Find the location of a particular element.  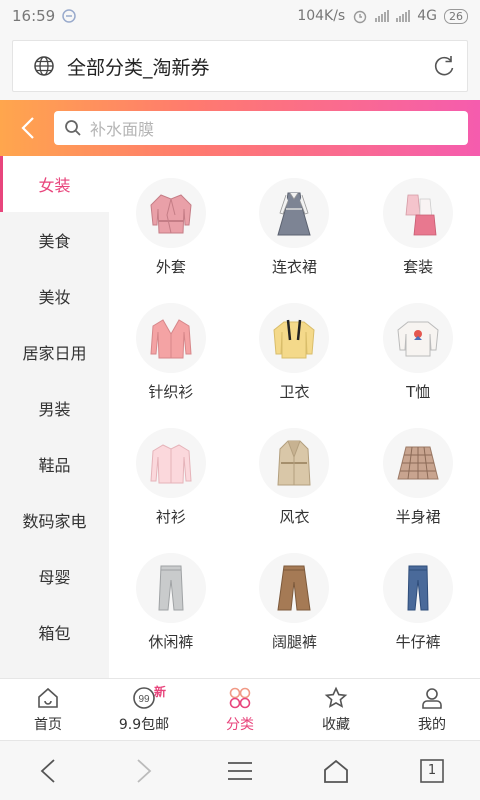

sidebar-item-baby: 母婴 is located at coordinates (54, 576).